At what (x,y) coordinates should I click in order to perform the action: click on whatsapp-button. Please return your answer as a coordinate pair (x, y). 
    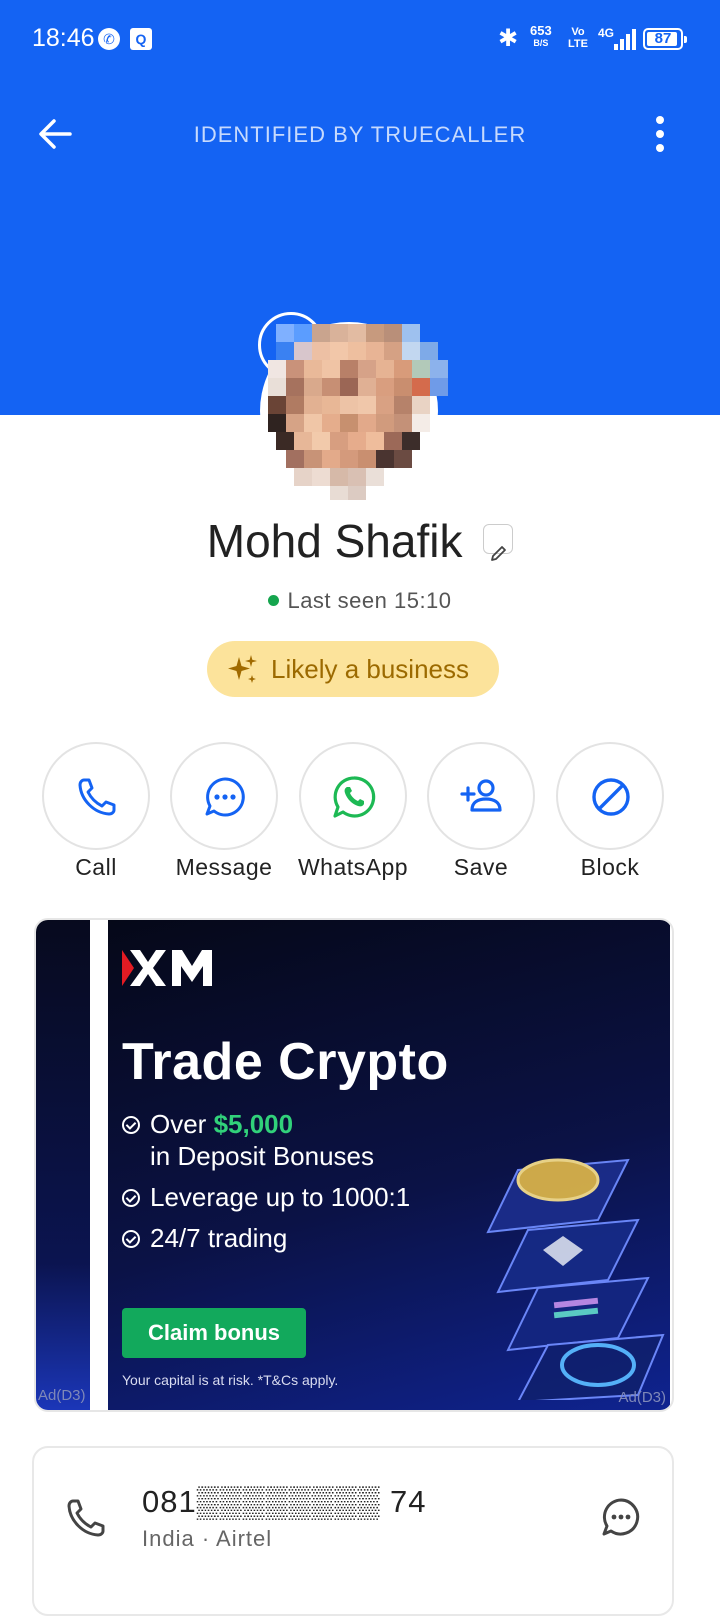
    Looking at the image, I should click on (353, 796).